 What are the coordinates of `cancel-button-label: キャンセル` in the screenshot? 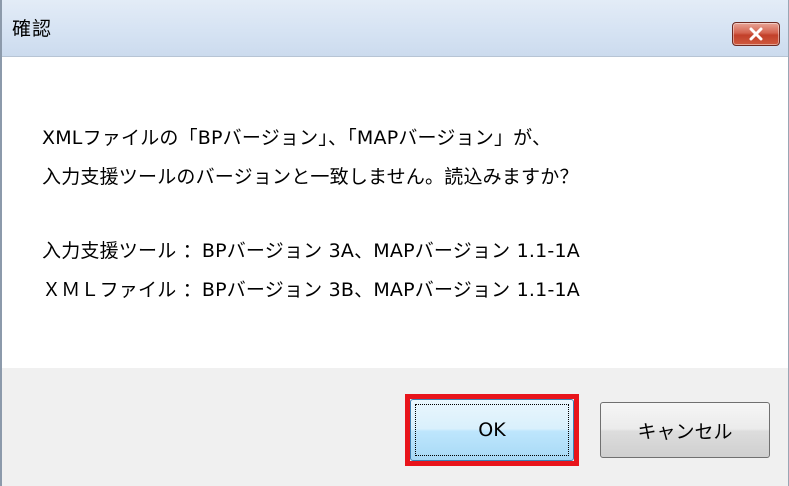 It's located at (685, 431).